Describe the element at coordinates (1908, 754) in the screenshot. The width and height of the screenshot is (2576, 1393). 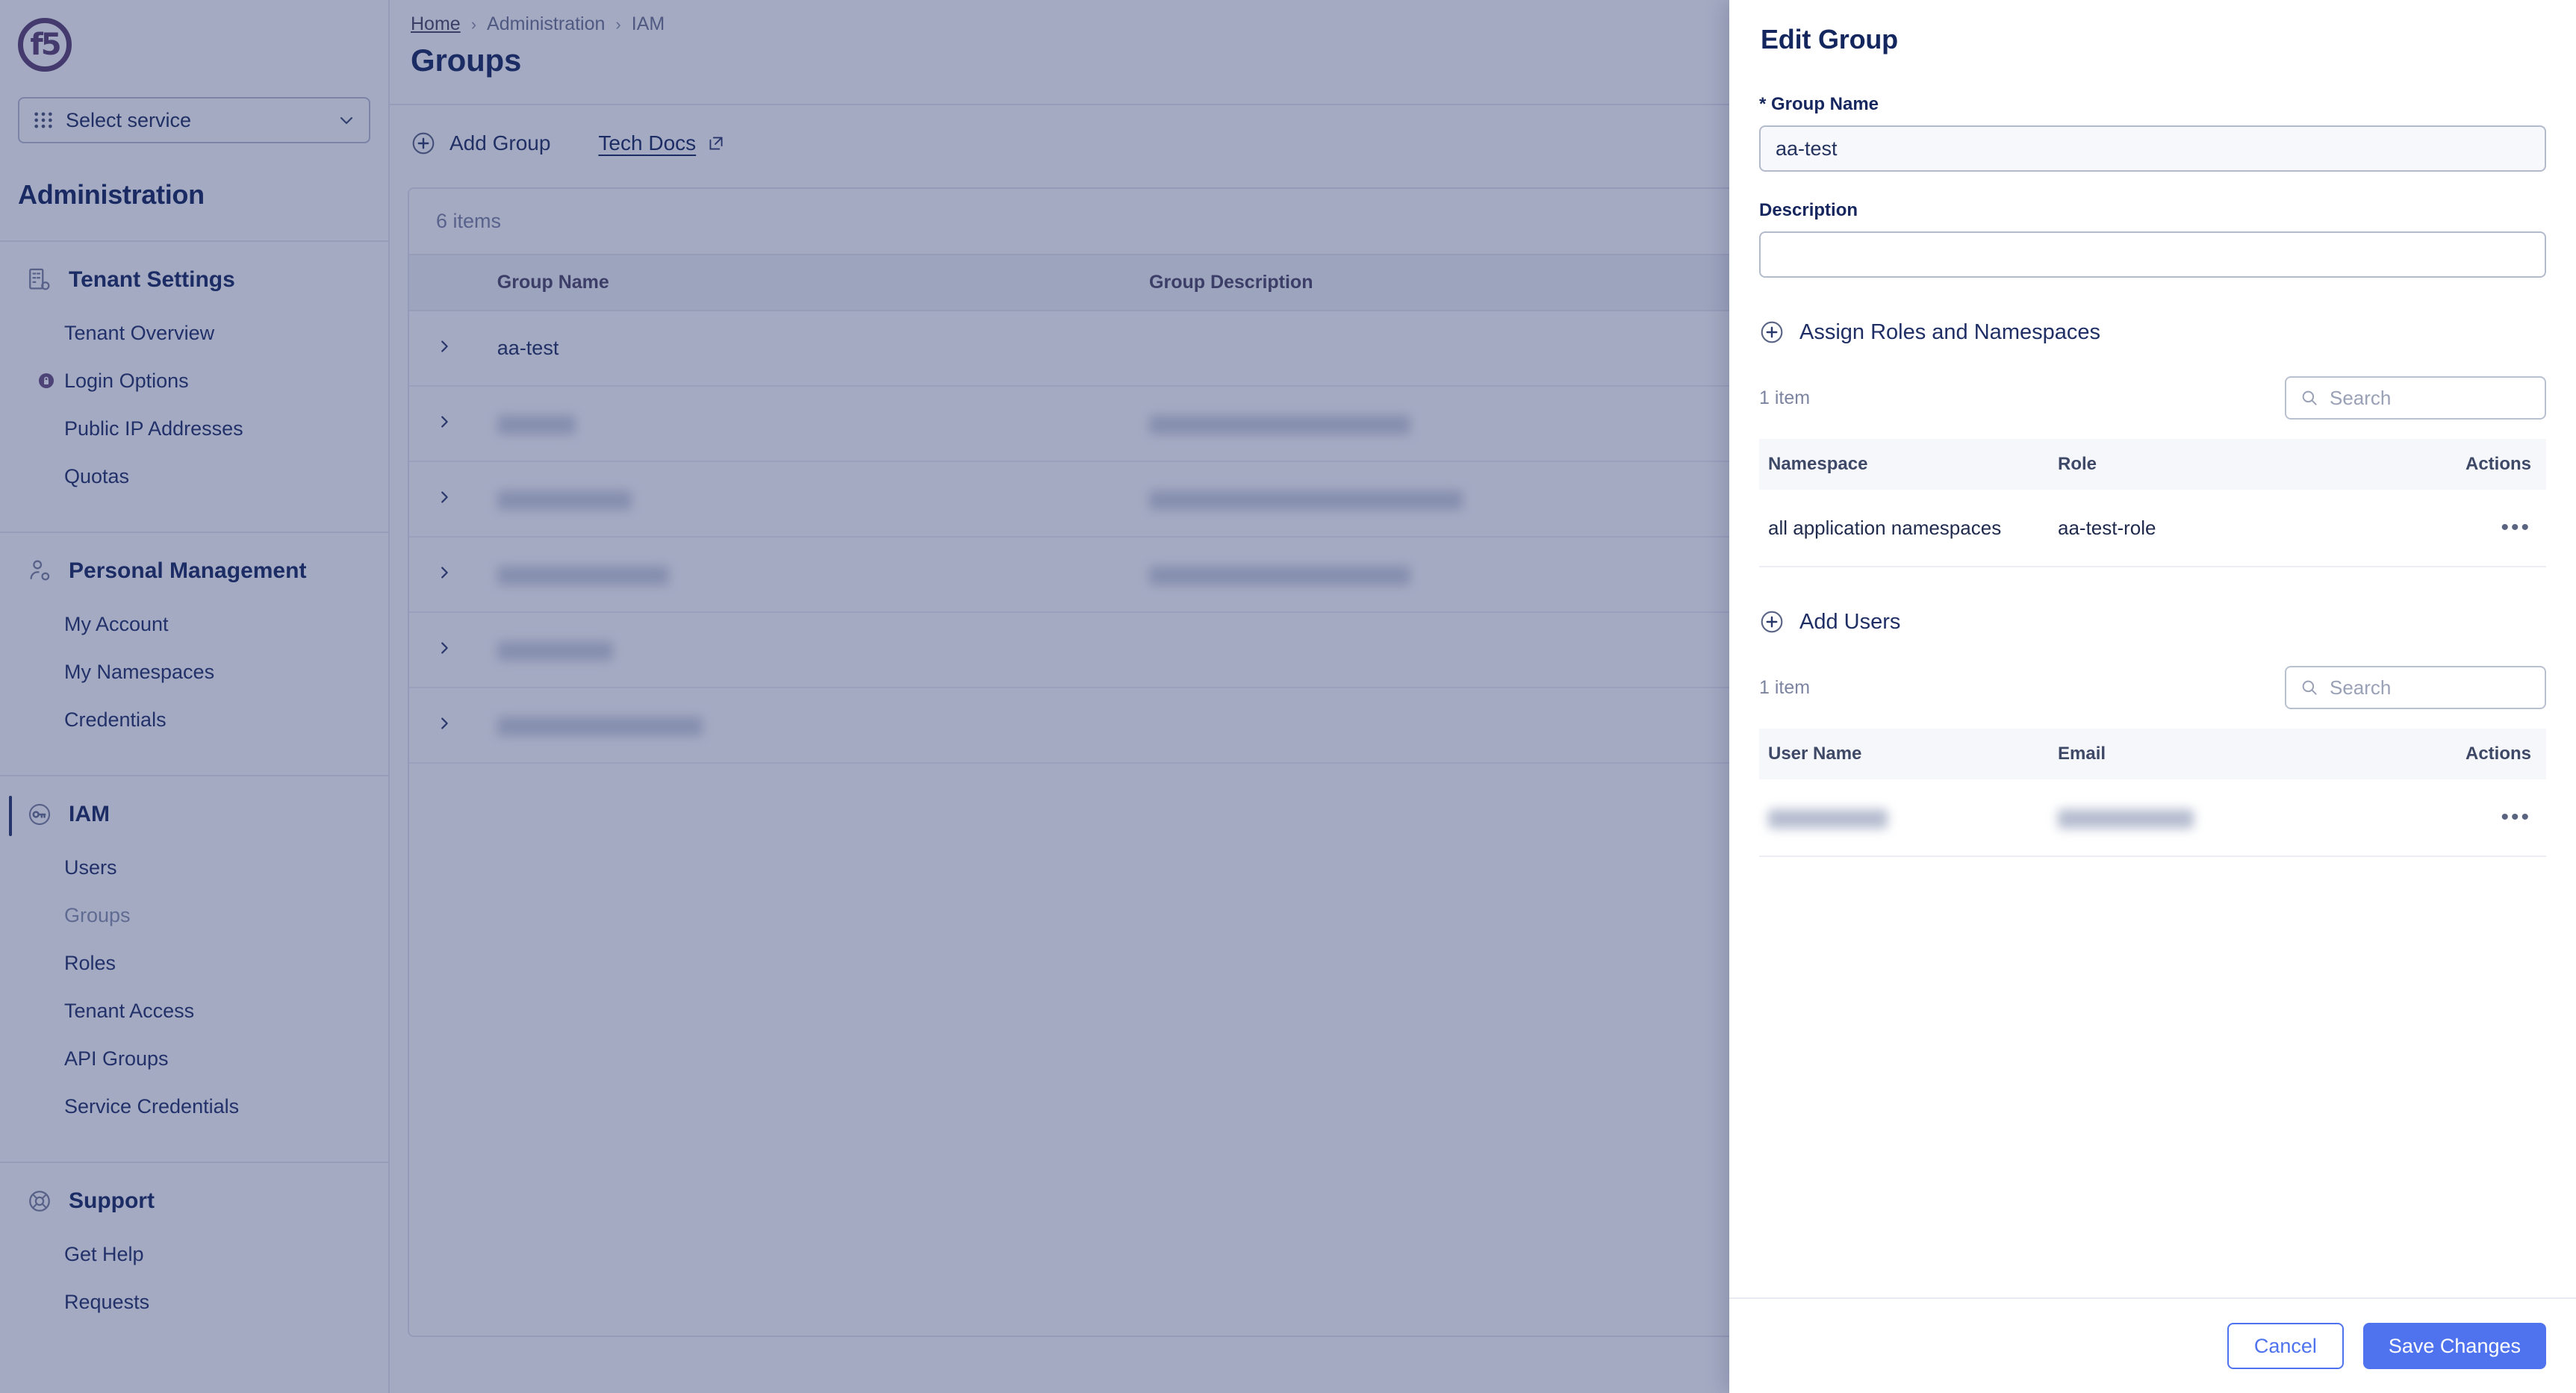
I see `col-user-name: User Name` at that location.